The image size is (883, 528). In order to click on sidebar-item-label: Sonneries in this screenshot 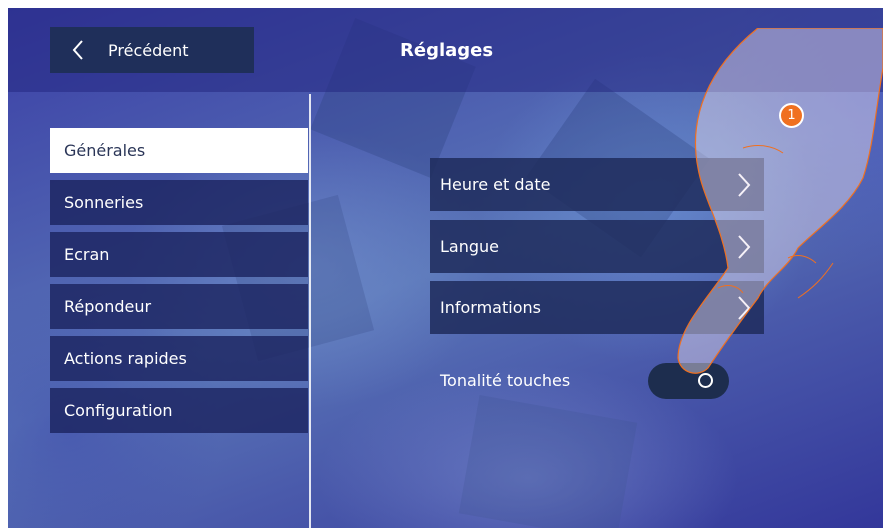, I will do `click(104, 202)`.